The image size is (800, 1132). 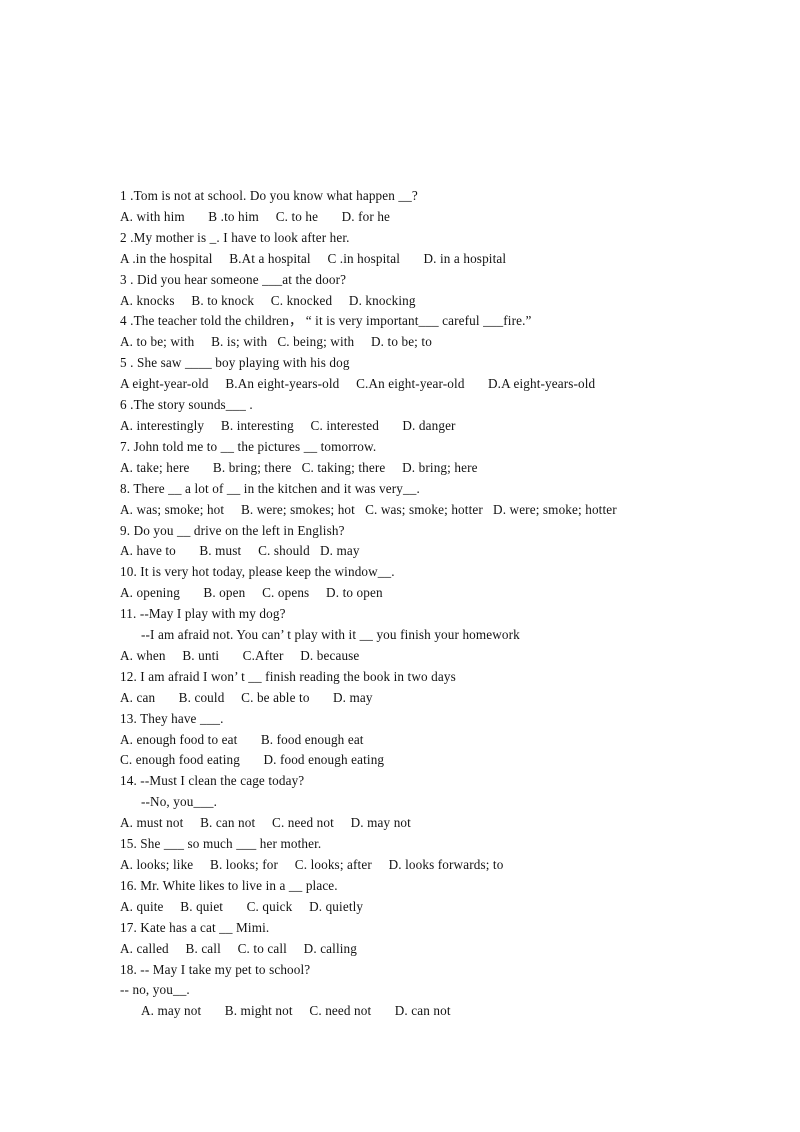 What do you see at coordinates (179, 802) in the screenshot?
I see `worksheet-line: --No, you___.` at bounding box center [179, 802].